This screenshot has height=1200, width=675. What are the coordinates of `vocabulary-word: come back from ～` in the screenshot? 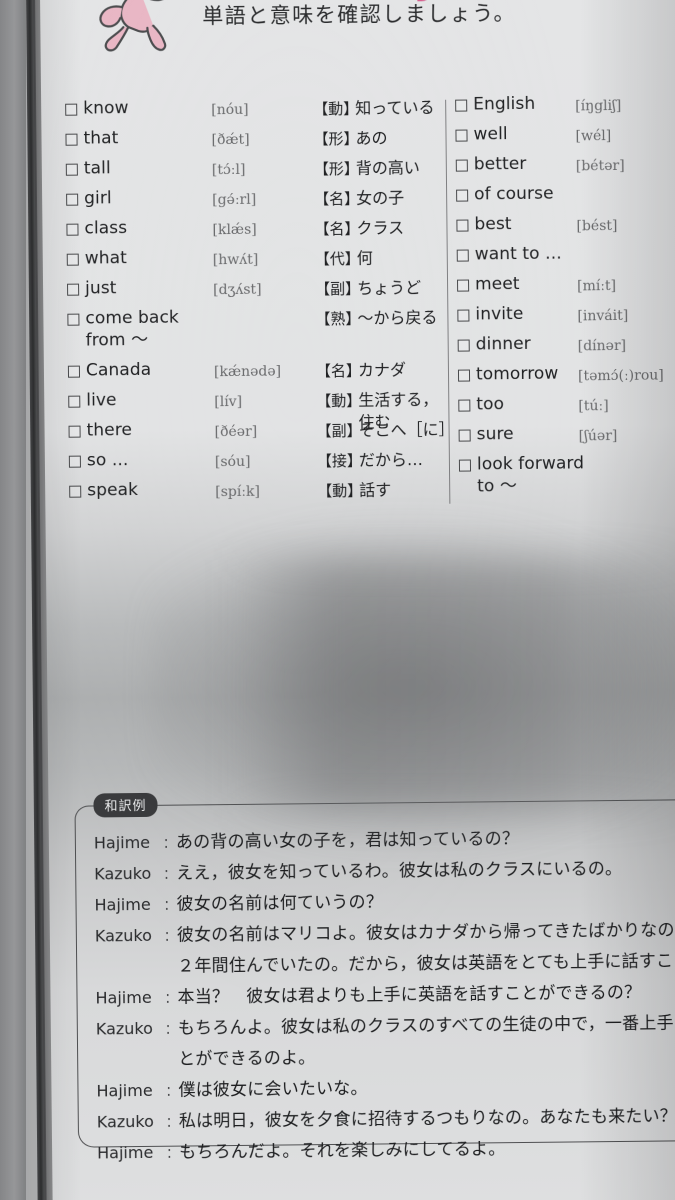 It's located at (132, 329).